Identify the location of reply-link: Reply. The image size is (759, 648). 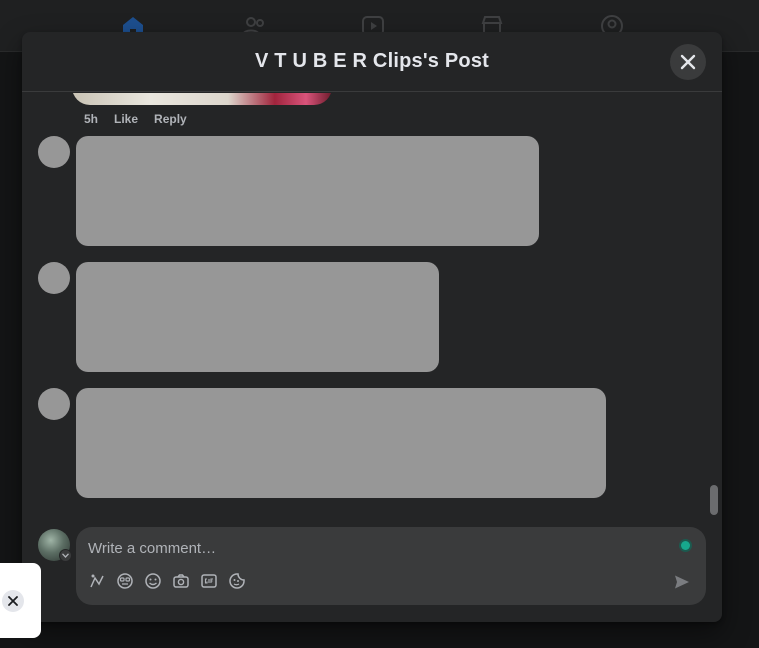
(170, 119).